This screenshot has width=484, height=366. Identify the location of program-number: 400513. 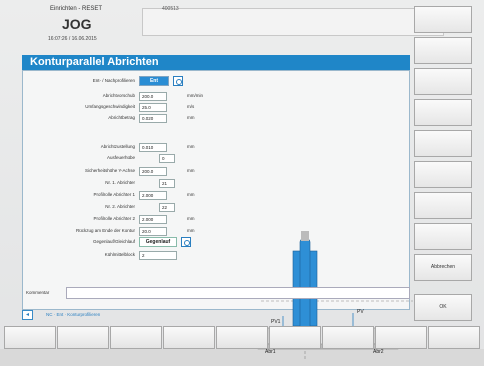
(170, 9).